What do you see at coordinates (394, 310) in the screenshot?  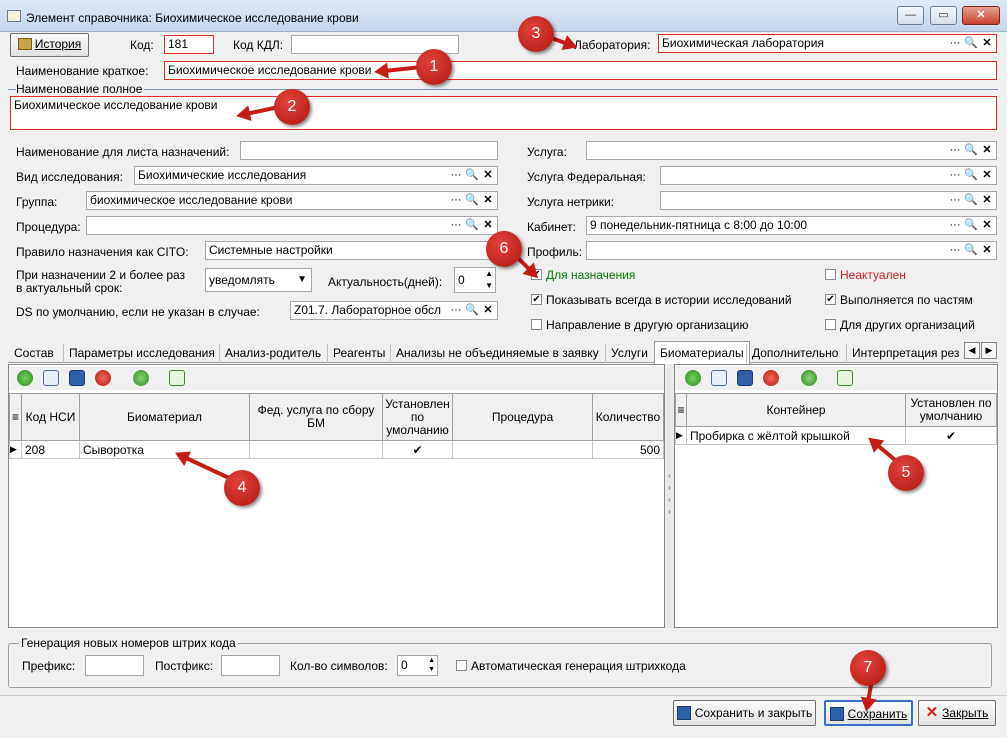 I see `ds-input: Z01.7. Лабораторное обсл ··· 🔍 ✕` at bounding box center [394, 310].